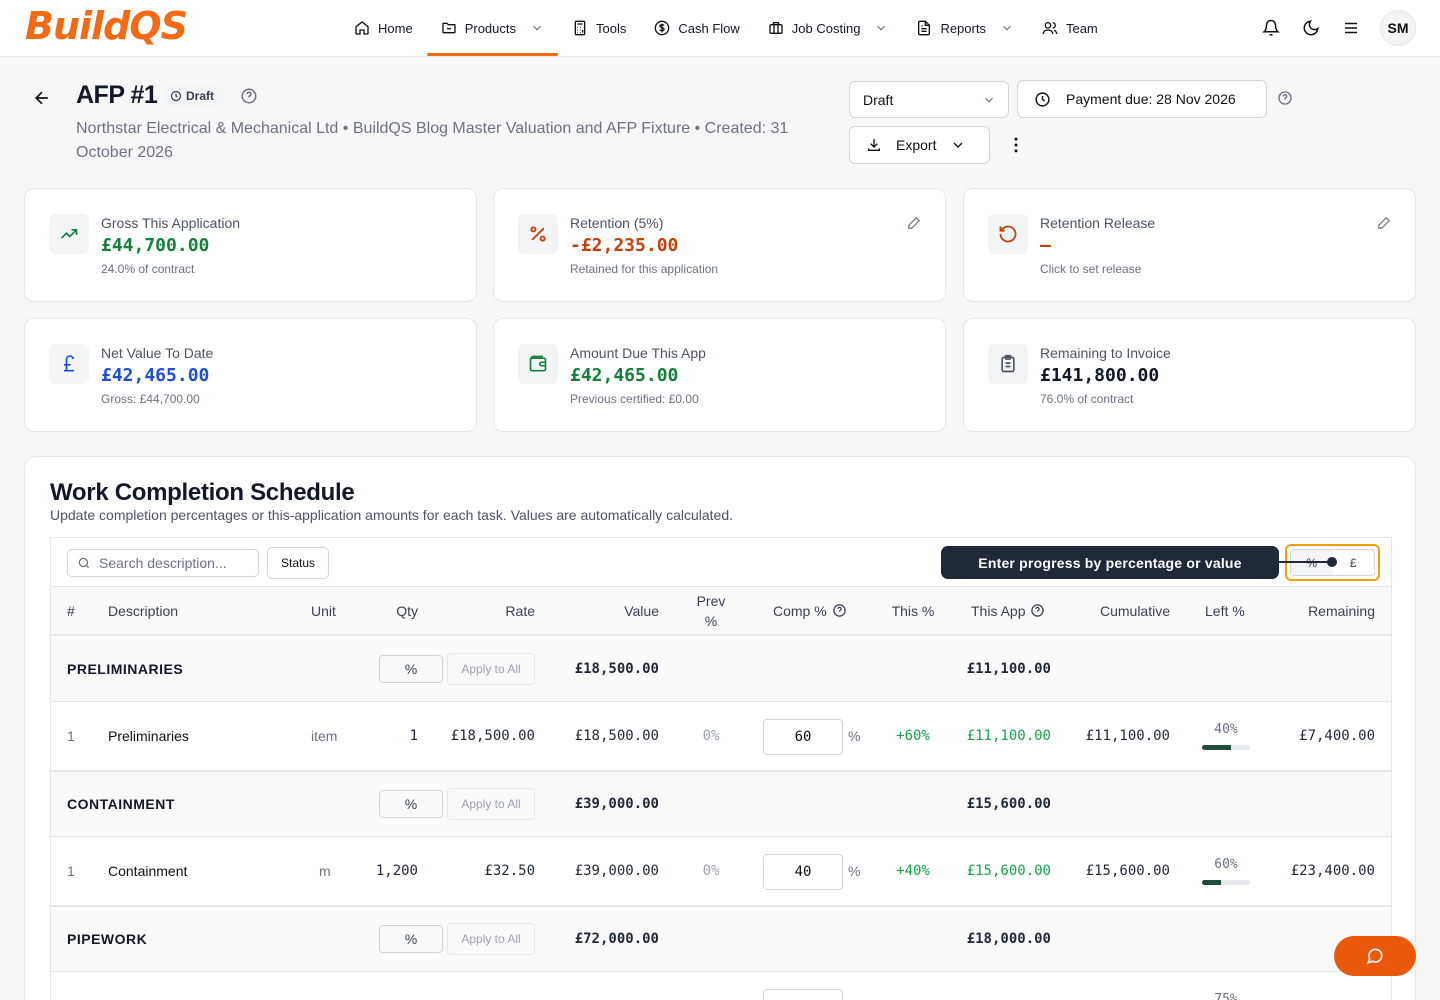  I want to click on row-rate: £18,500.00, so click(492, 736).